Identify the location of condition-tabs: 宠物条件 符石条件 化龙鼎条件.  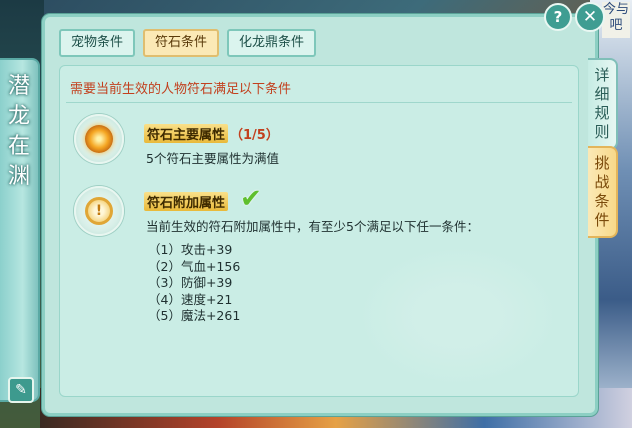
(188, 43).